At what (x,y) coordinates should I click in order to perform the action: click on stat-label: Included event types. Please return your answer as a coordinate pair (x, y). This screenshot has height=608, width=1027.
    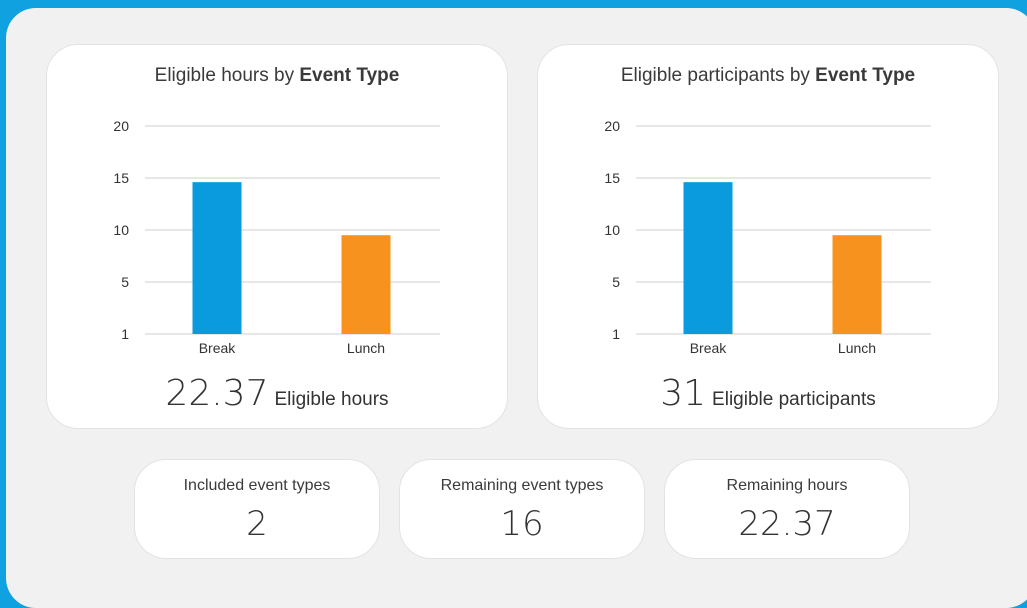
    Looking at the image, I should click on (257, 485).